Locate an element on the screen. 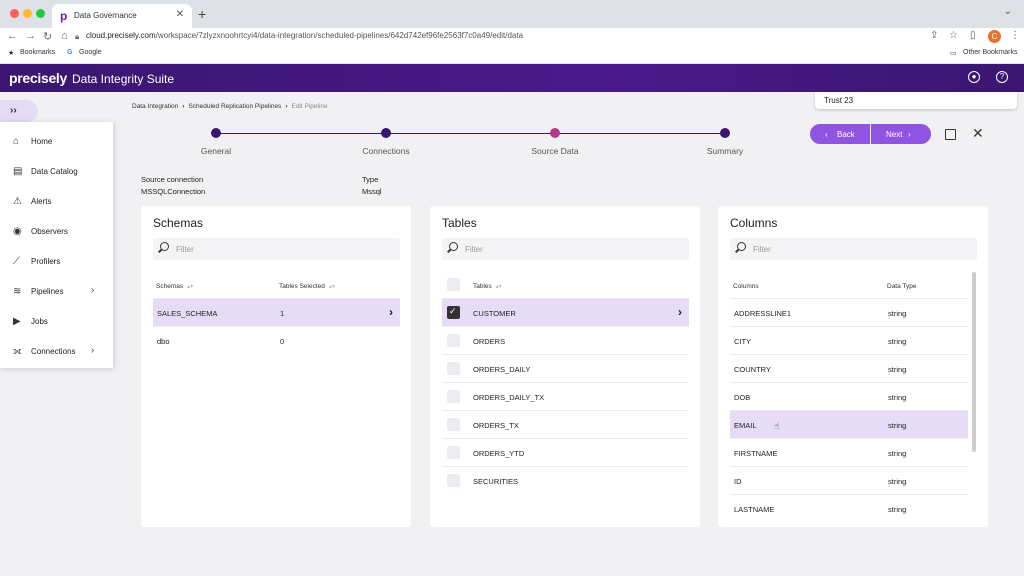  bookmarks-bar: ★ Bookmarks G Google ▭ Other Bookmarks is located at coordinates (512, 55).